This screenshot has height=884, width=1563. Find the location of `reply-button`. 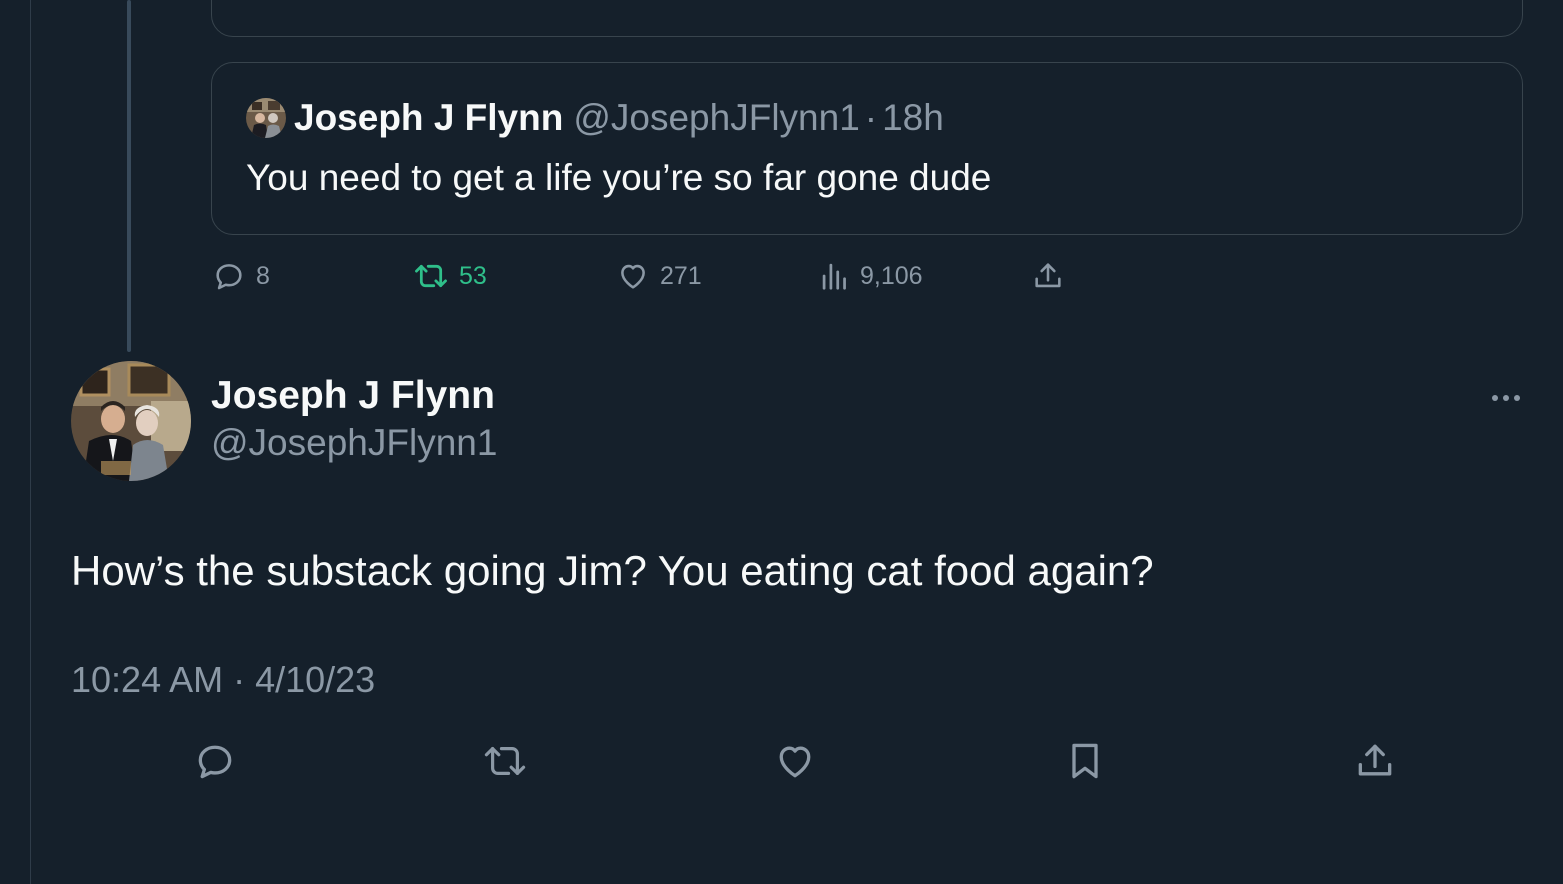

reply-button is located at coordinates (215, 763).